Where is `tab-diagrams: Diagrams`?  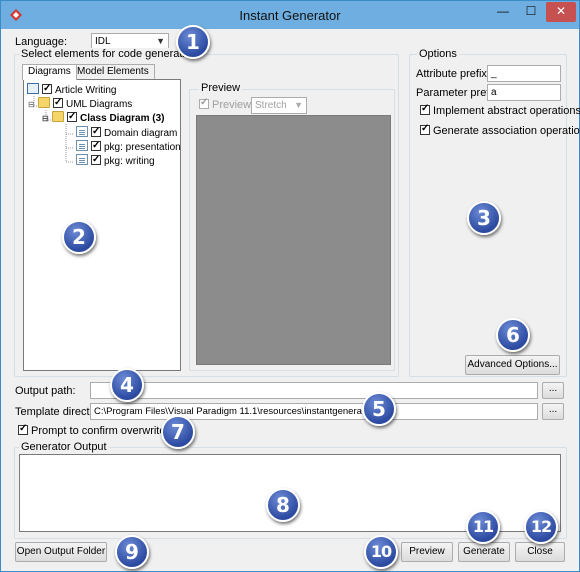
tab-diagrams: Diagrams is located at coordinates (49, 72).